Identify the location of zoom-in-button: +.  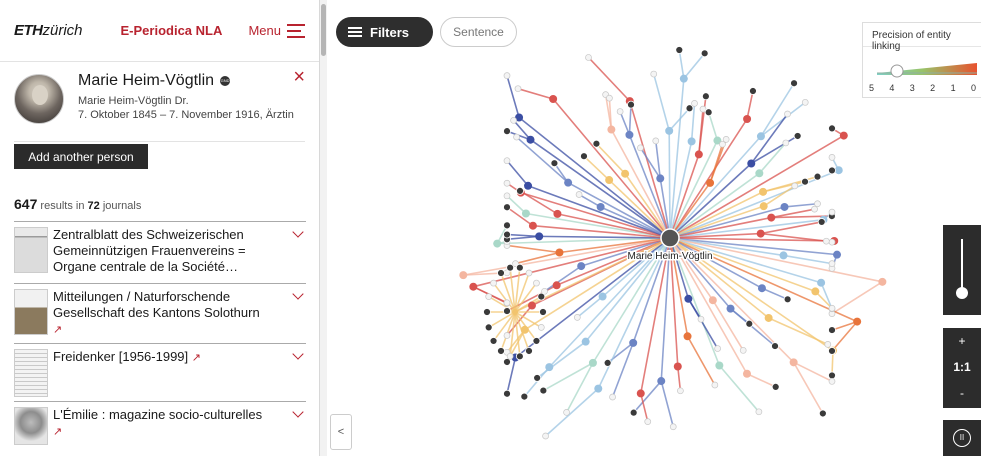
(962, 341).